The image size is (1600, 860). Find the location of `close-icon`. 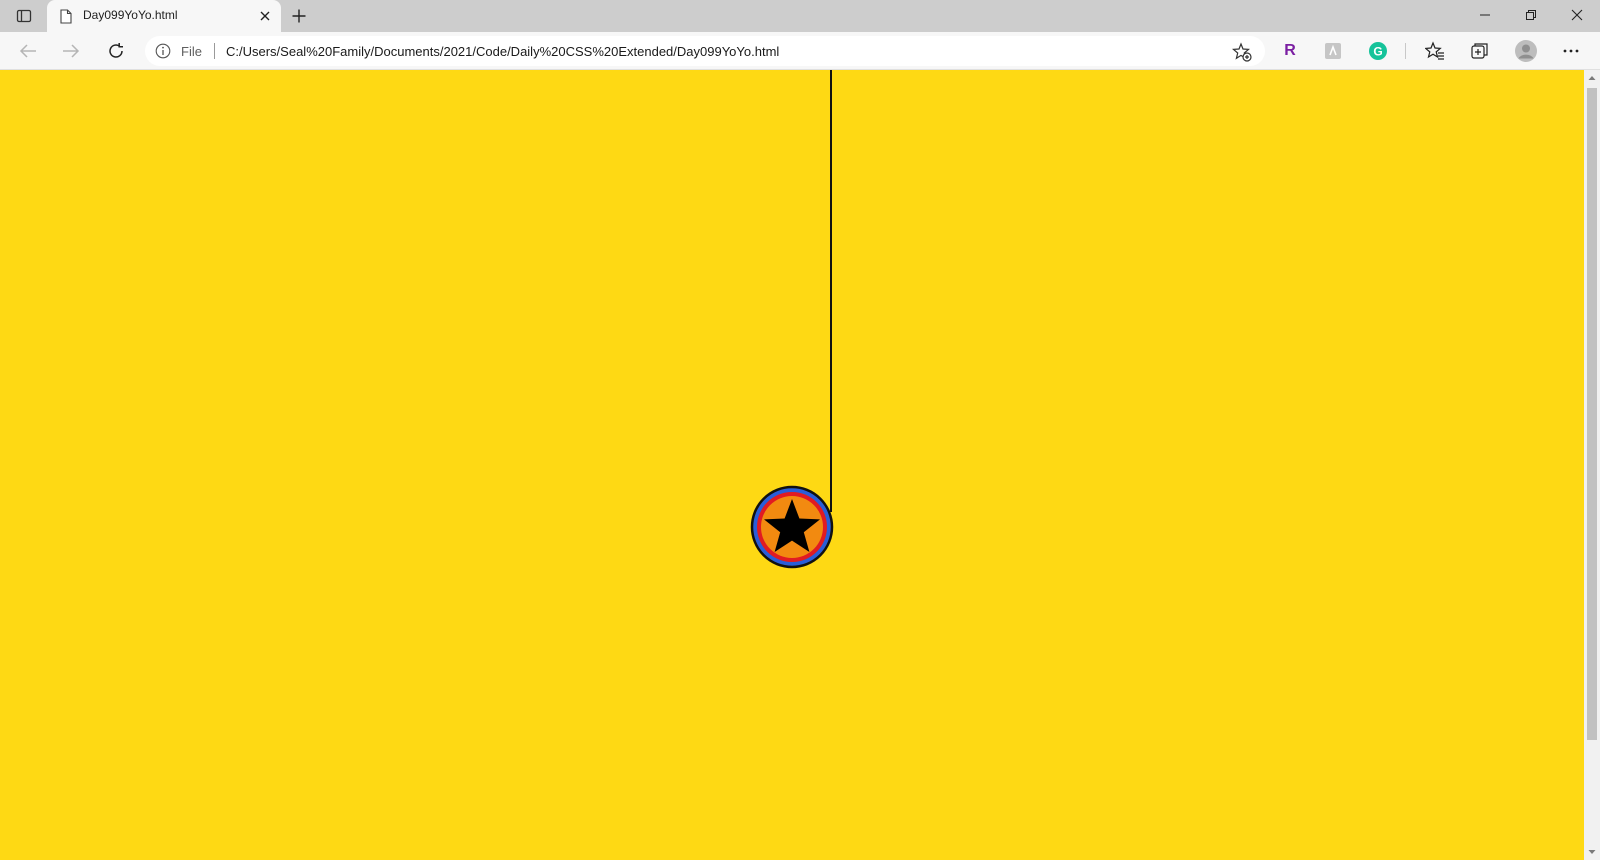

close-icon is located at coordinates (1577, 15).